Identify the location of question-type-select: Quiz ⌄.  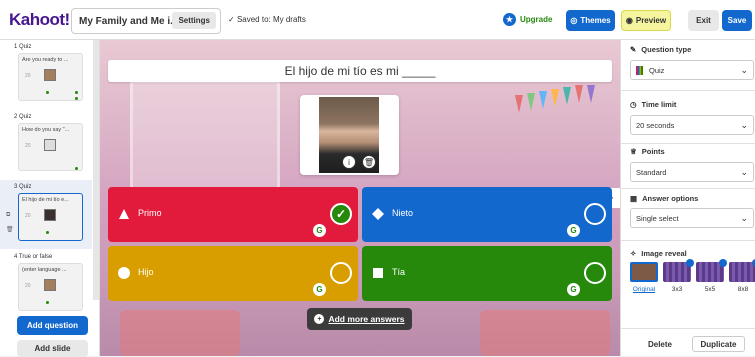
(692, 70).